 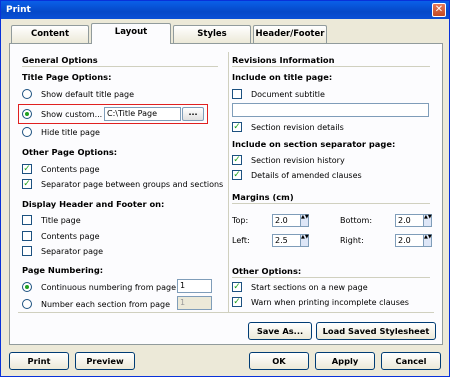 What do you see at coordinates (237, 160) in the screenshot?
I see `section-history-checkbox: ✓` at bounding box center [237, 160].